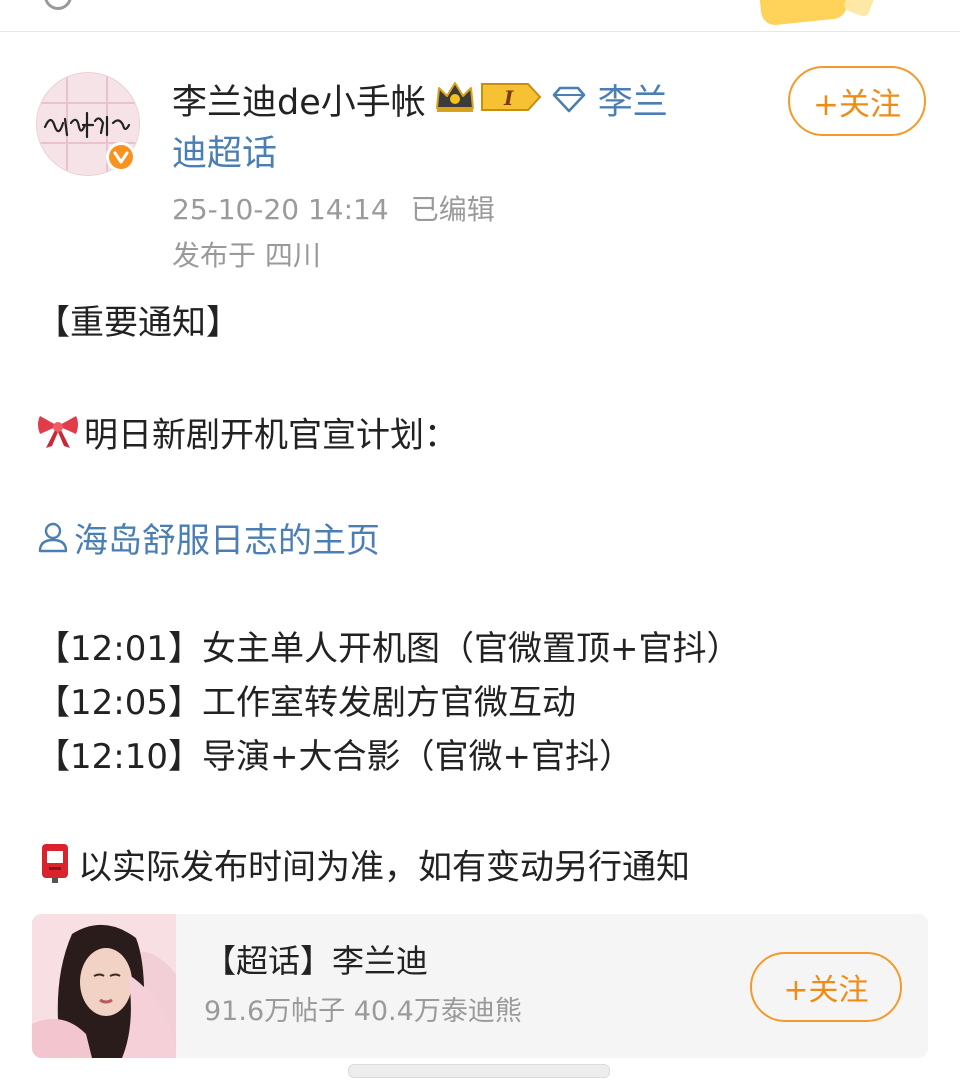 The image size is (960, 1090). Describe the element at coordinates (479, 1071) in the screenshot. I see `bottom-handle` at that location.